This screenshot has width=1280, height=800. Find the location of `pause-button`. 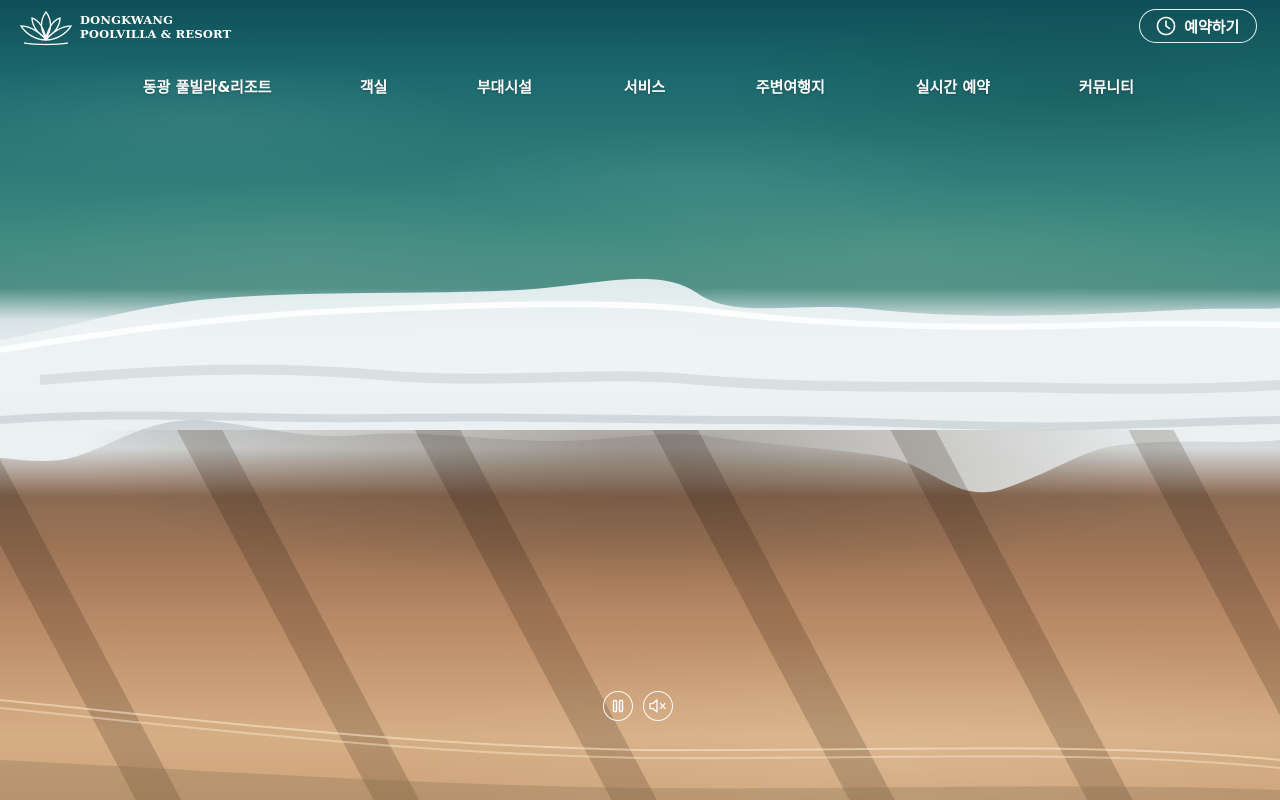

pause-button is located at coordinates (618, 706).